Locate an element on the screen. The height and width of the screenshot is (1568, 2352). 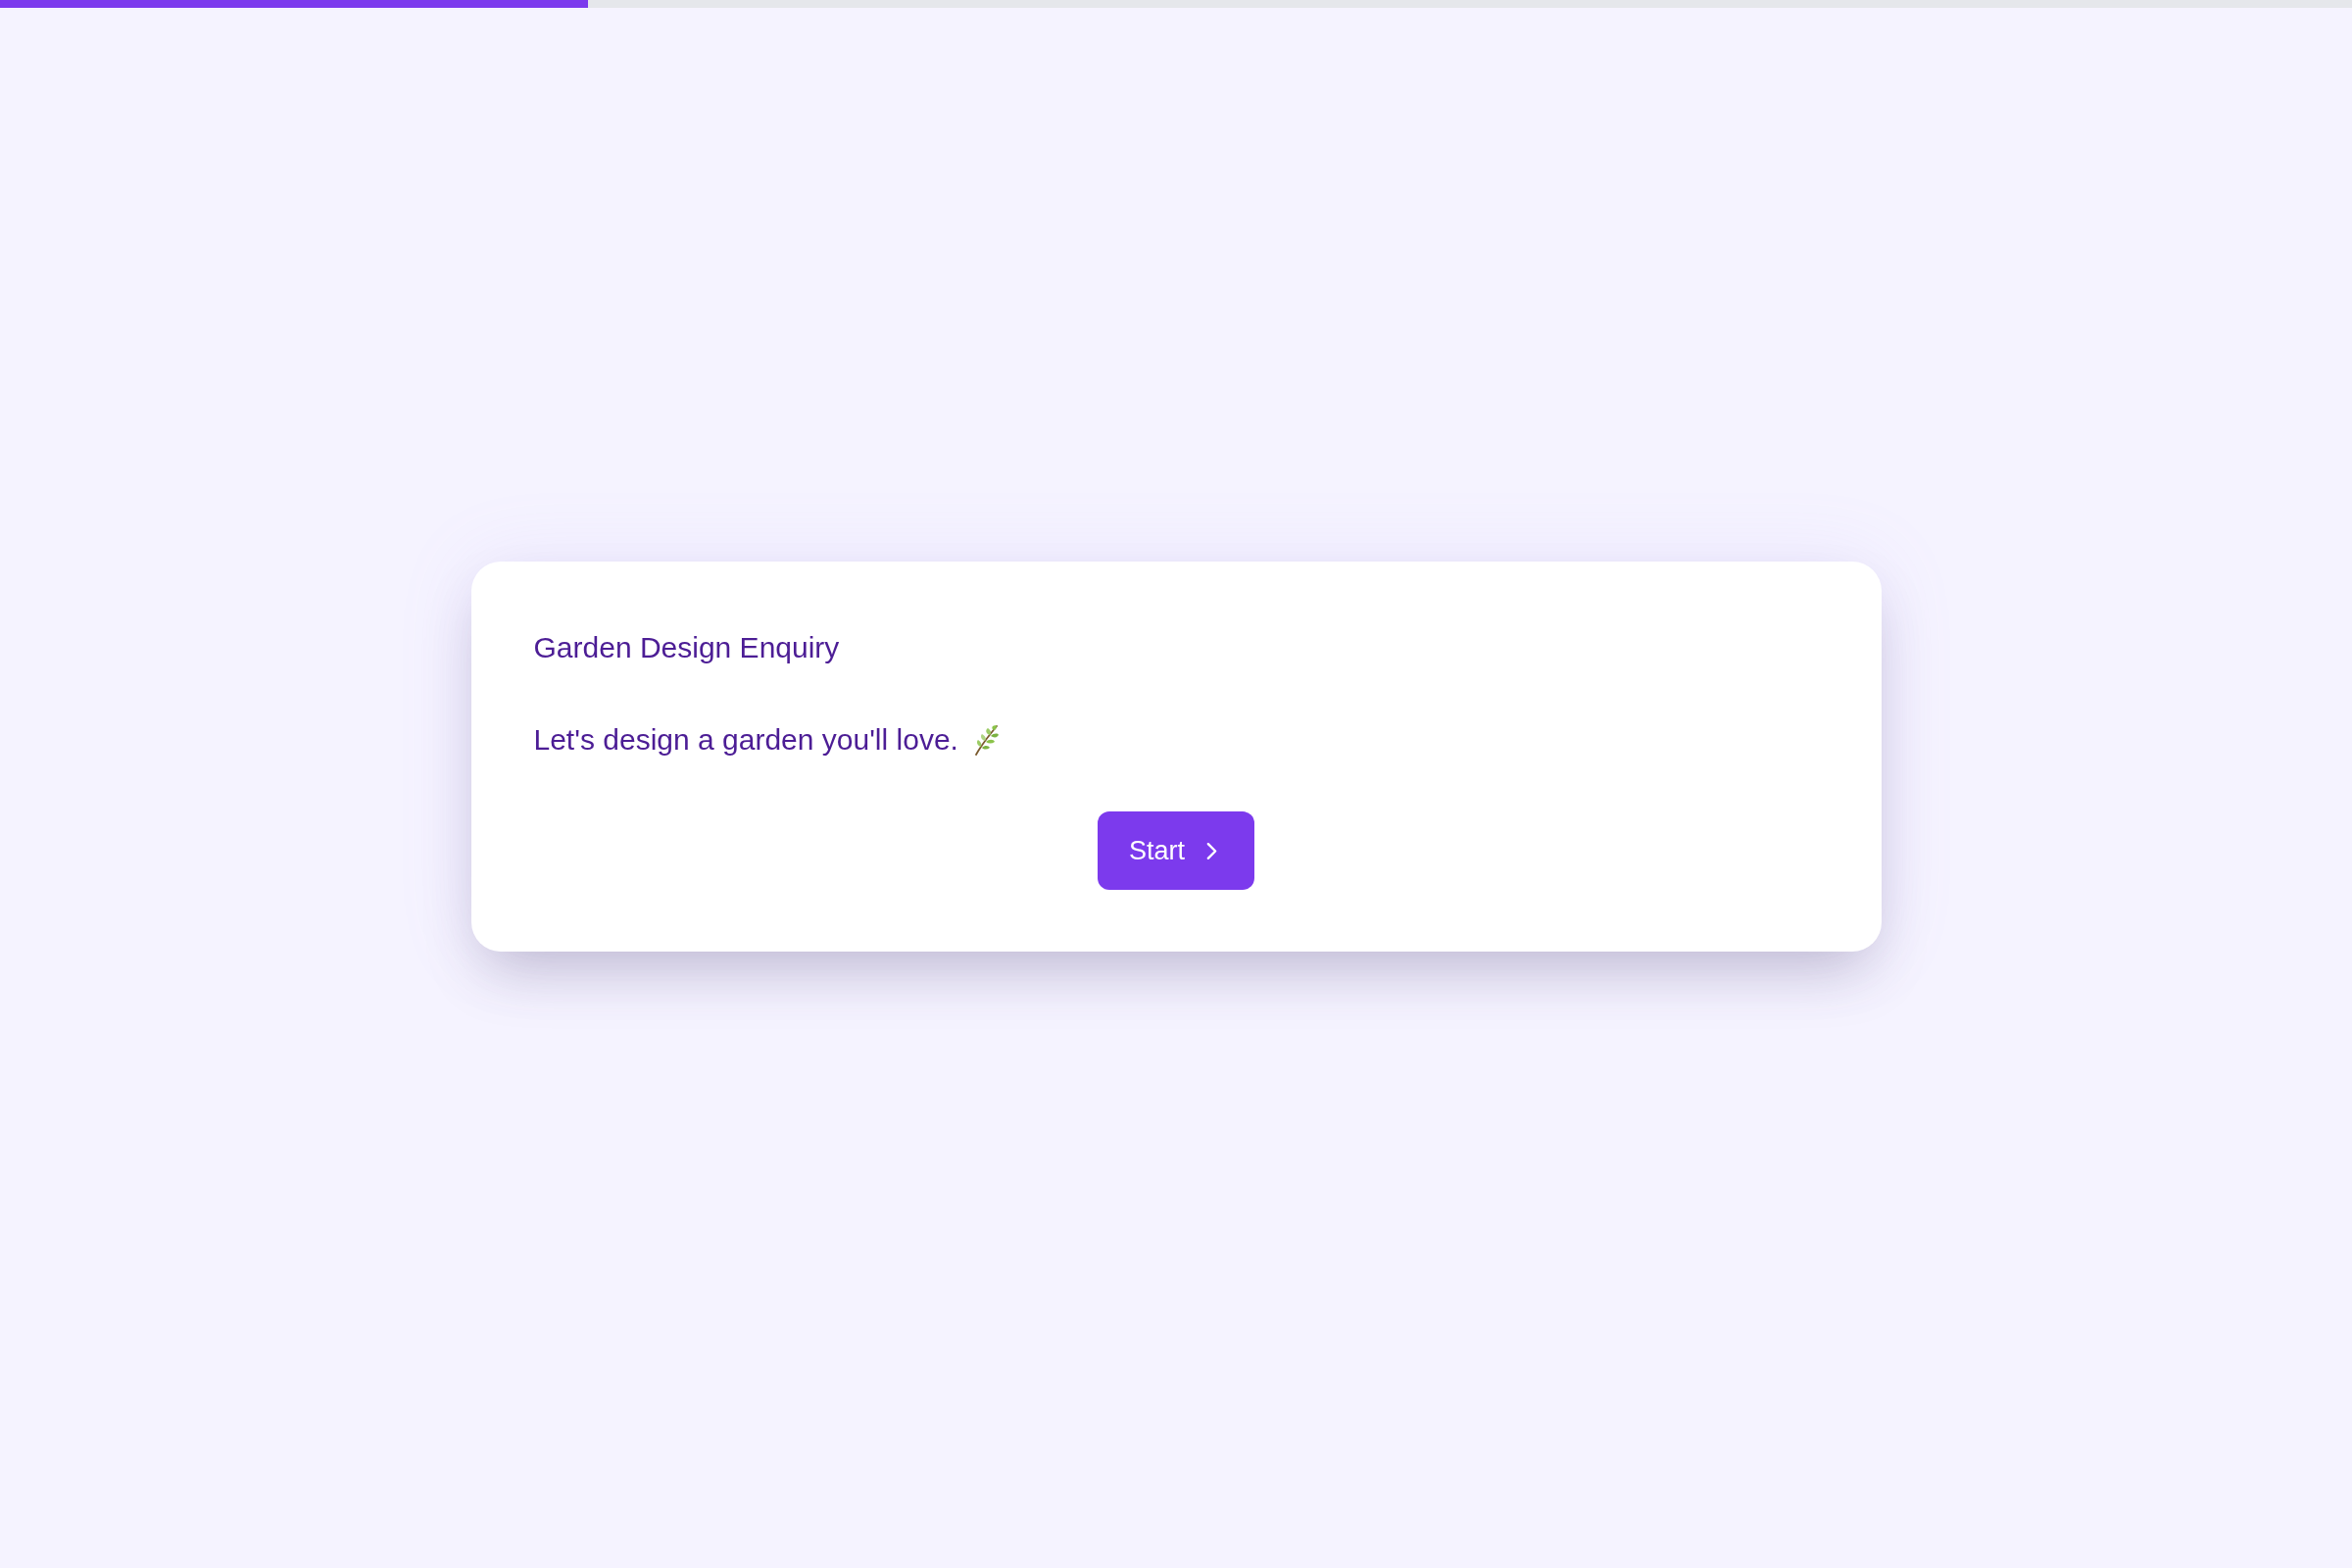
start-button: Start is located at coordinates (1176, 850).